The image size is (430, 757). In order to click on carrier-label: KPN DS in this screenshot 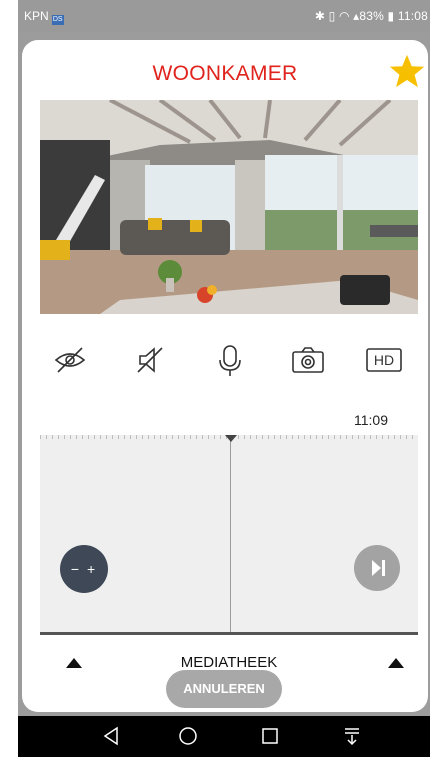, I will do `click(44, 17)`.